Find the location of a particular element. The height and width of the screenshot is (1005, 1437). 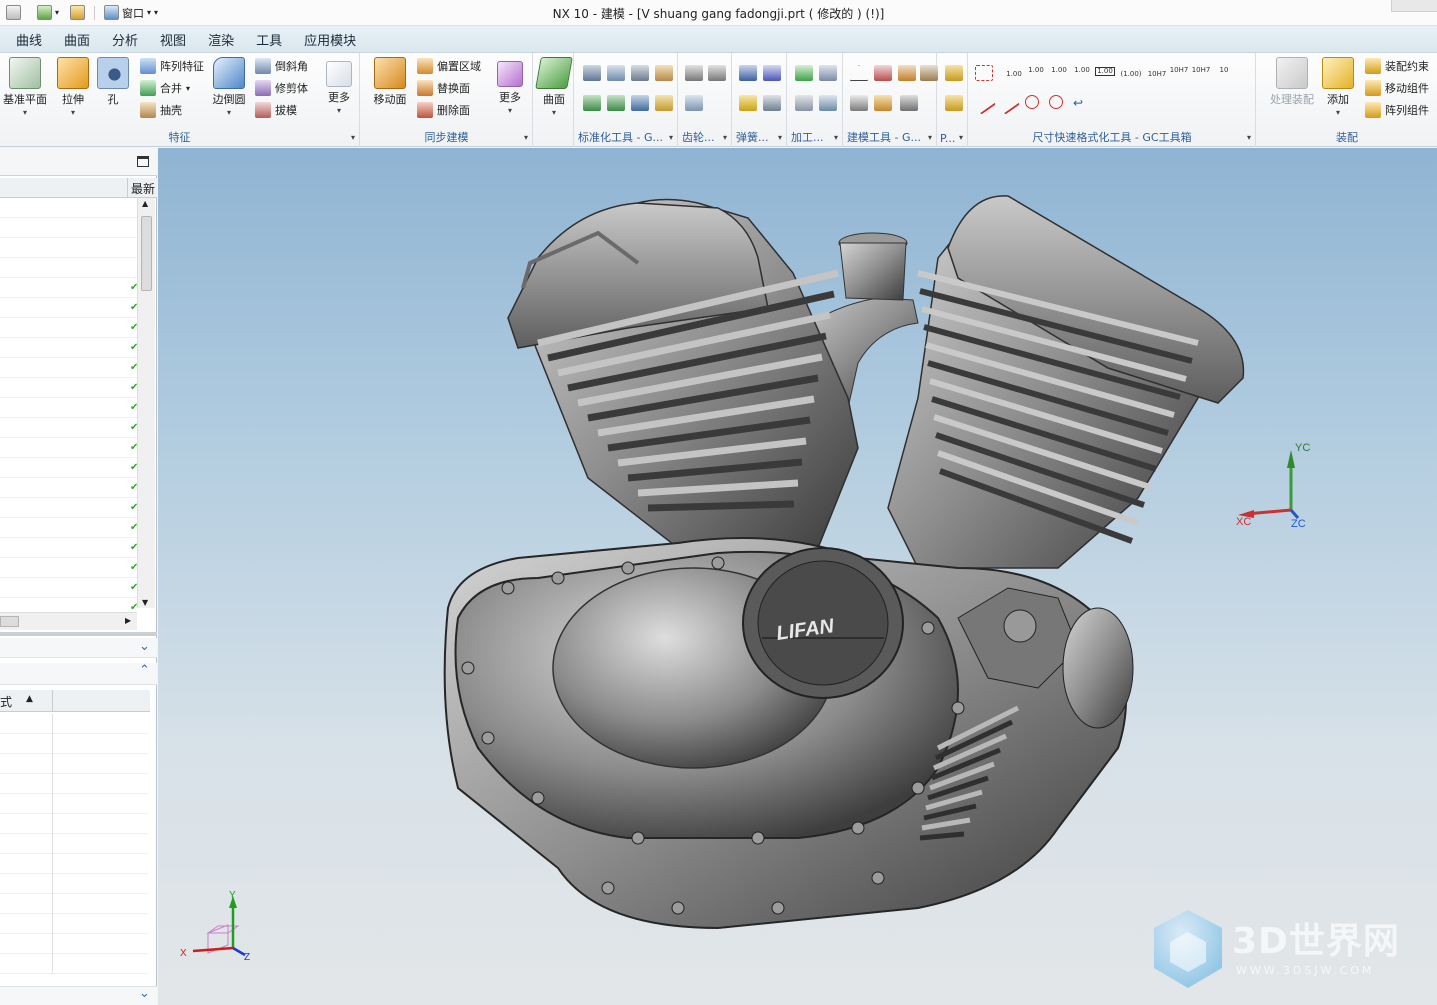

pattern-component-button: 阵列组件 is located at coordinates (1397, 110).